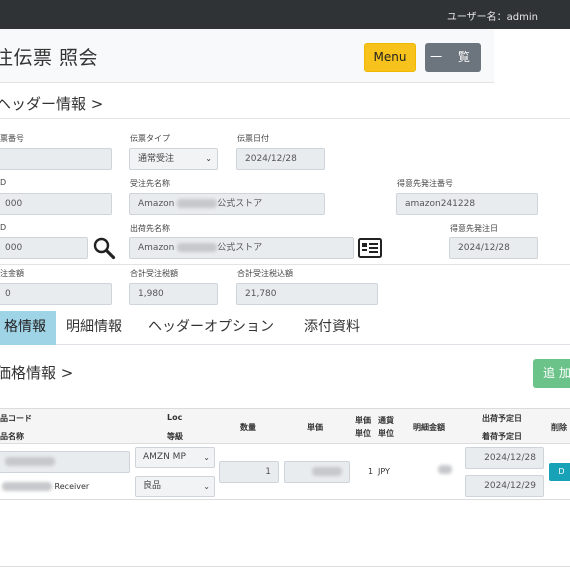 The image size is (570, 570). I want to click on header-product-code: 品コード, so click(16, 418).